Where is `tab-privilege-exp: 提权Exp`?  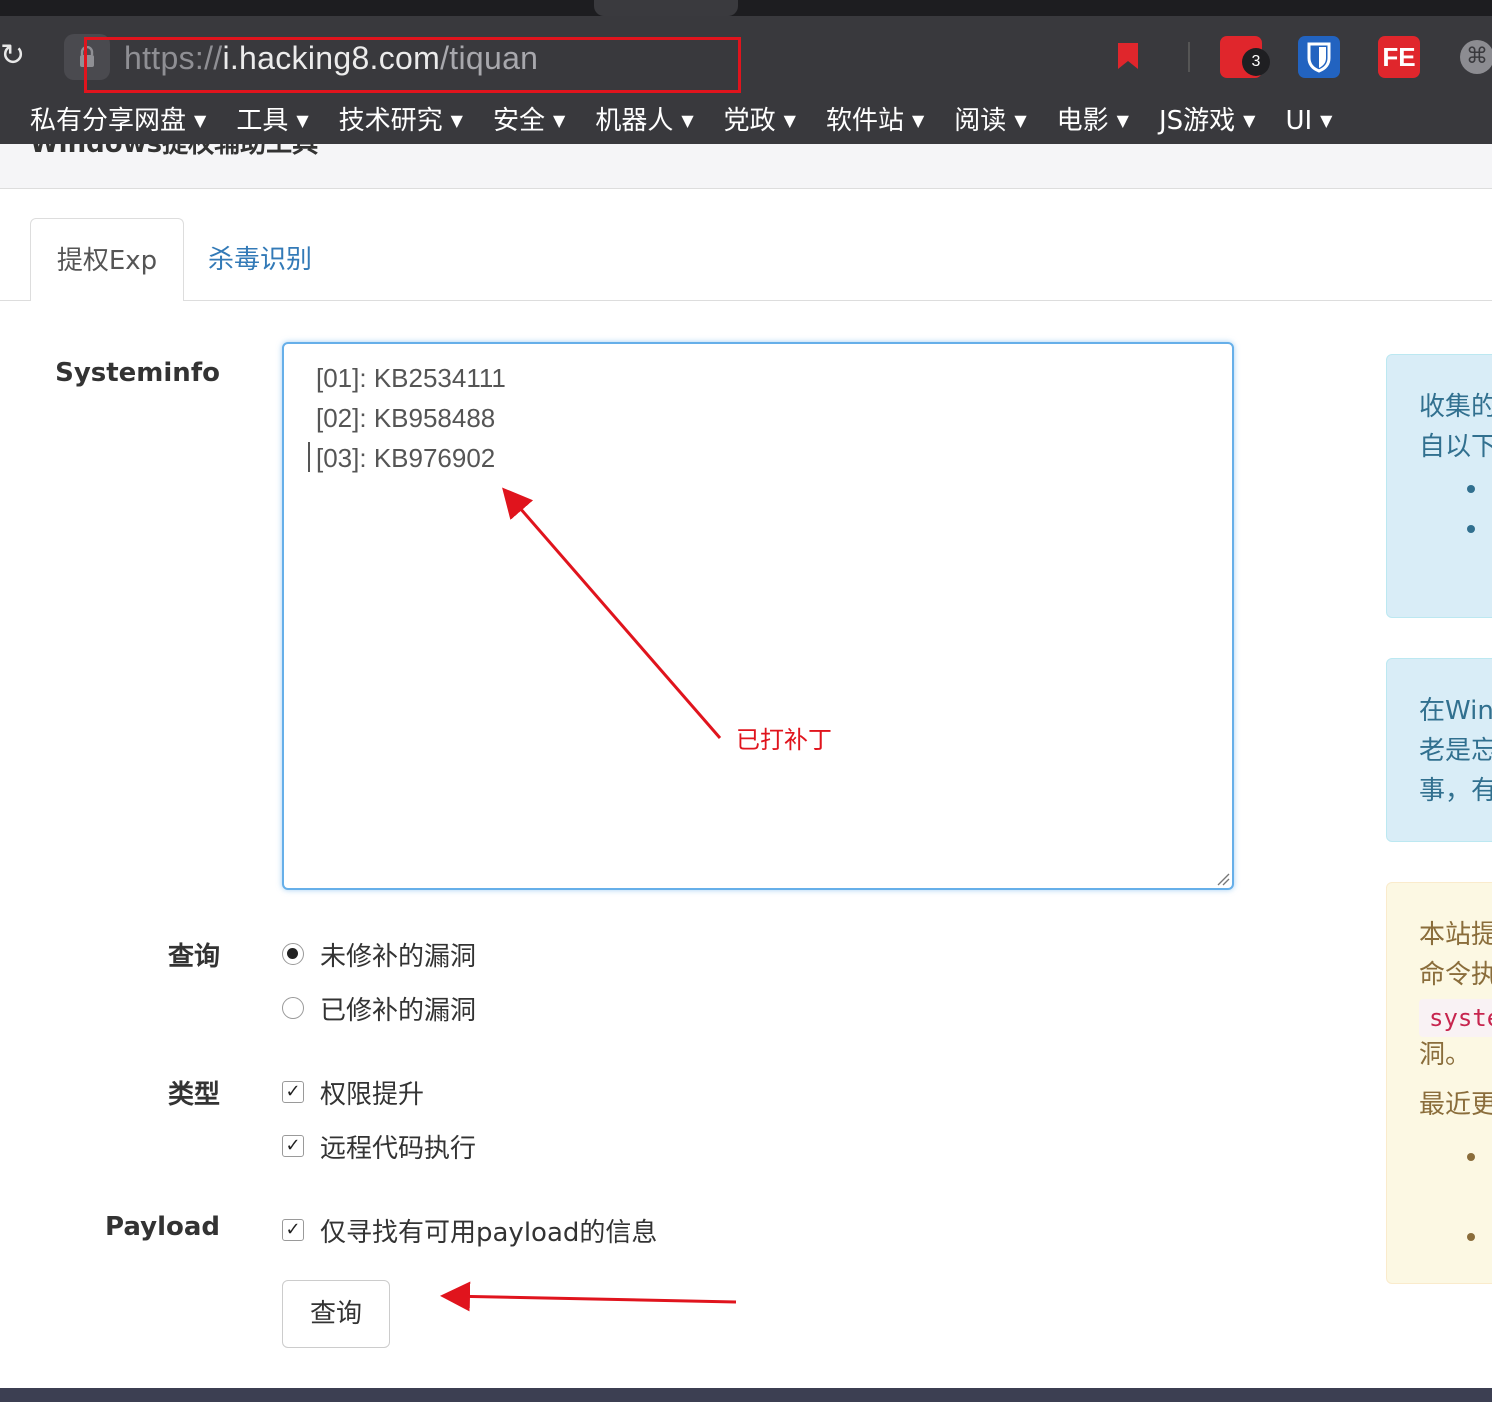 tab-privilege-exp: 提权Exp is located at coordinates (107, 259).